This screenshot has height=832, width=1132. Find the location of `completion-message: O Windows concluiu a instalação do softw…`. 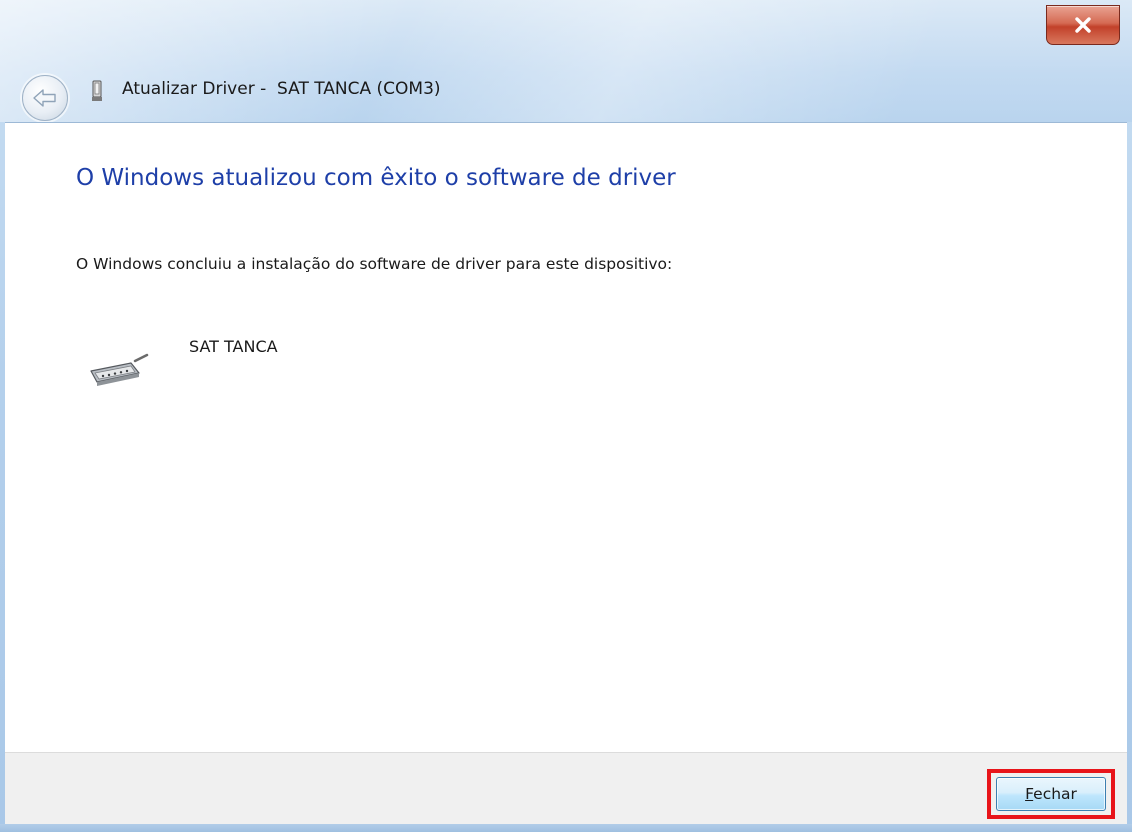

completion-message: O Windows concluiu a instalação do softw… is located at coordinates (374, 264).